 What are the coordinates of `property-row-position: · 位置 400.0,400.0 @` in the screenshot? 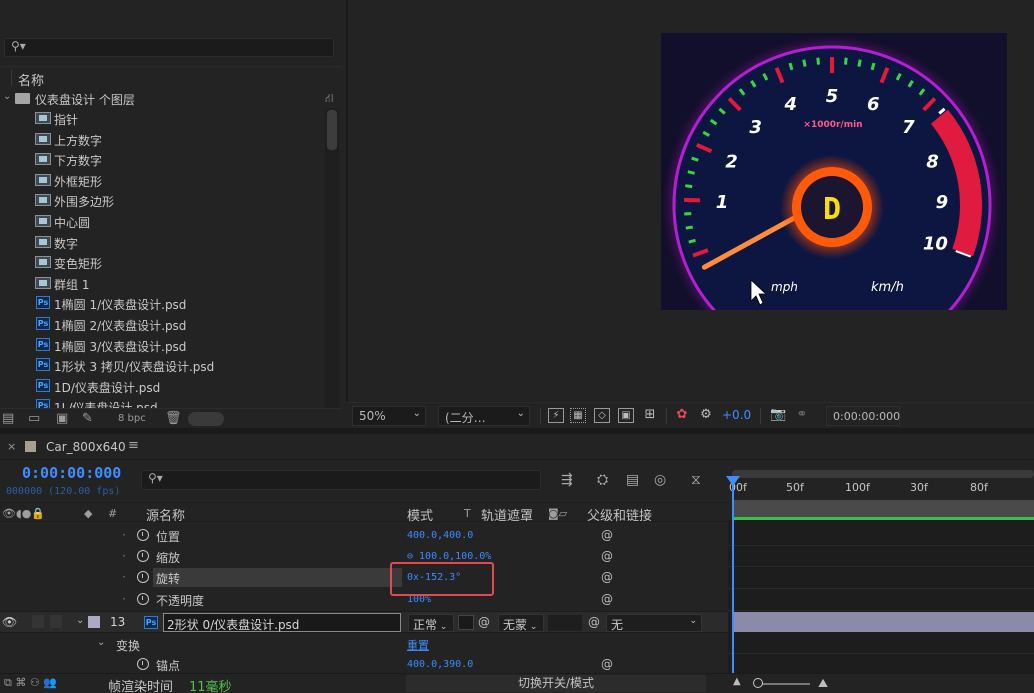 It's located at (364, 535).